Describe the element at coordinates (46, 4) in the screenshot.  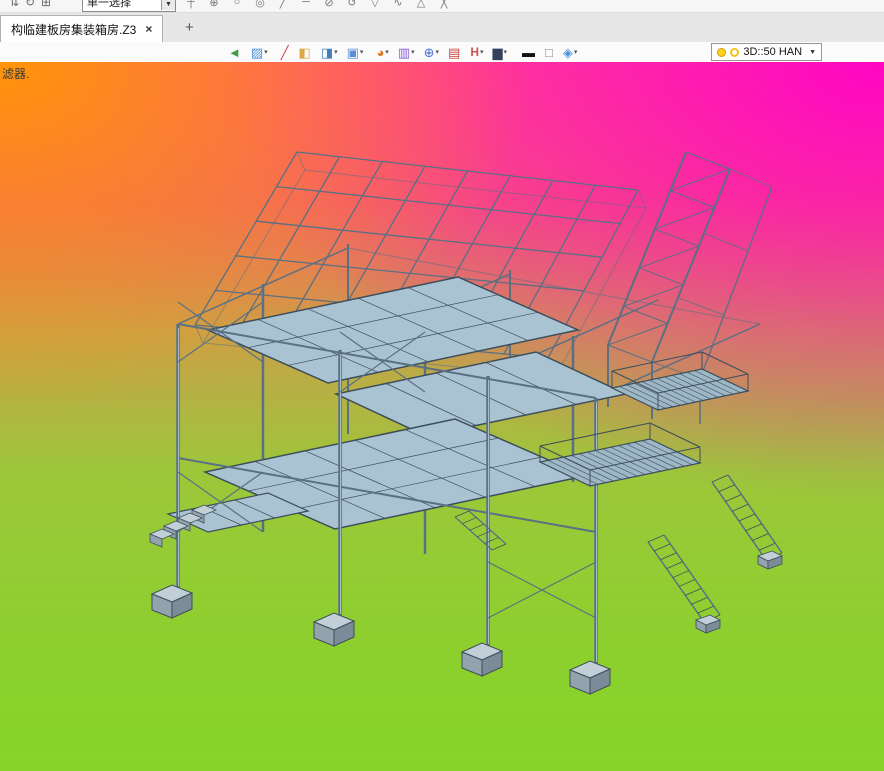
I see `grid-tool-icon: ⊞` at that location.